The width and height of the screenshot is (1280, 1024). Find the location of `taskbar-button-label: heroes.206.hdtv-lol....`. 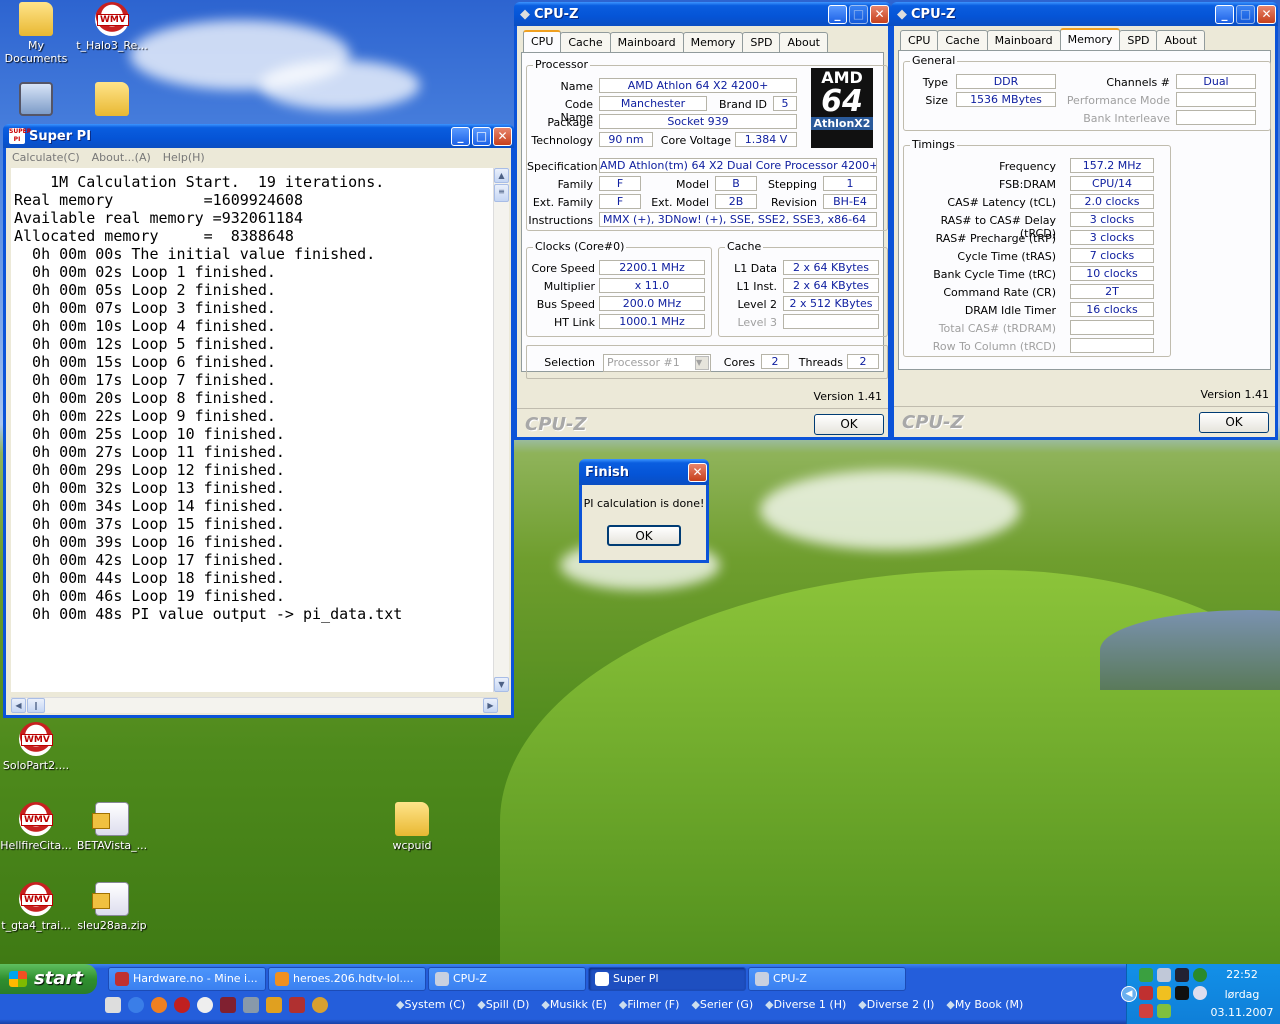

taskbar-button-label: heroes.206.hdtv-lol.... is located at coordinates (353, 978).